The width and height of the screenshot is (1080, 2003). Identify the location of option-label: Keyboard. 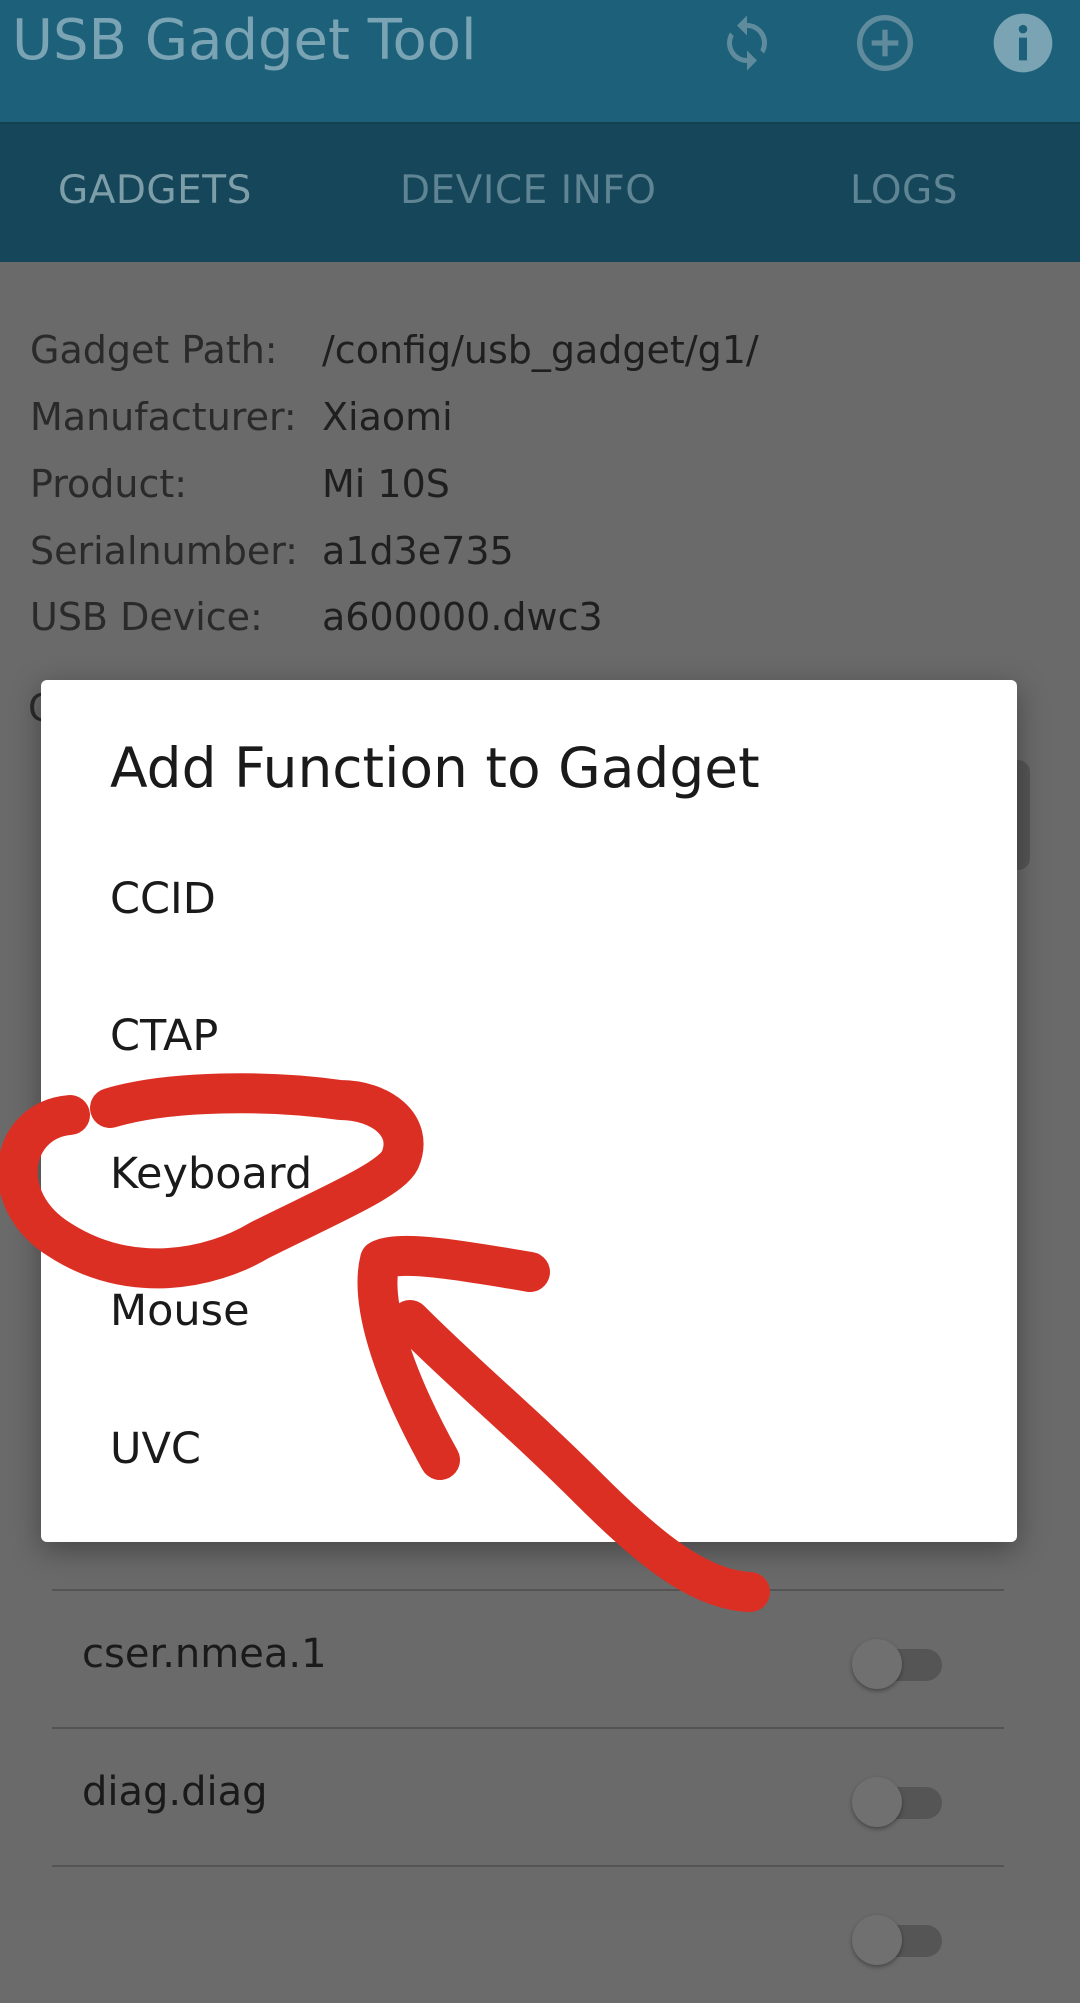
(211, 1174).